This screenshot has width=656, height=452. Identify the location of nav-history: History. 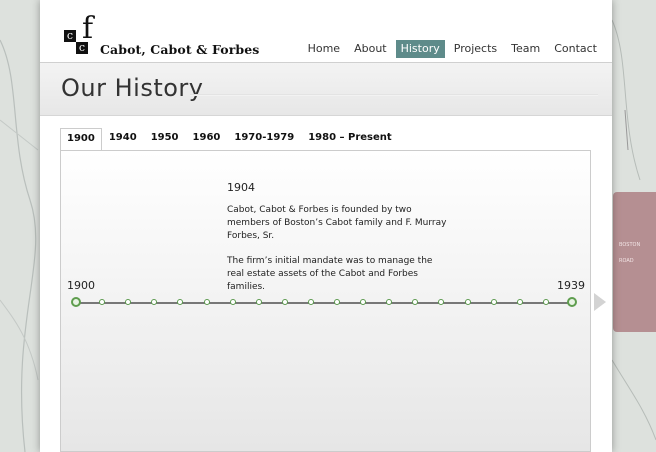
(420, 49).